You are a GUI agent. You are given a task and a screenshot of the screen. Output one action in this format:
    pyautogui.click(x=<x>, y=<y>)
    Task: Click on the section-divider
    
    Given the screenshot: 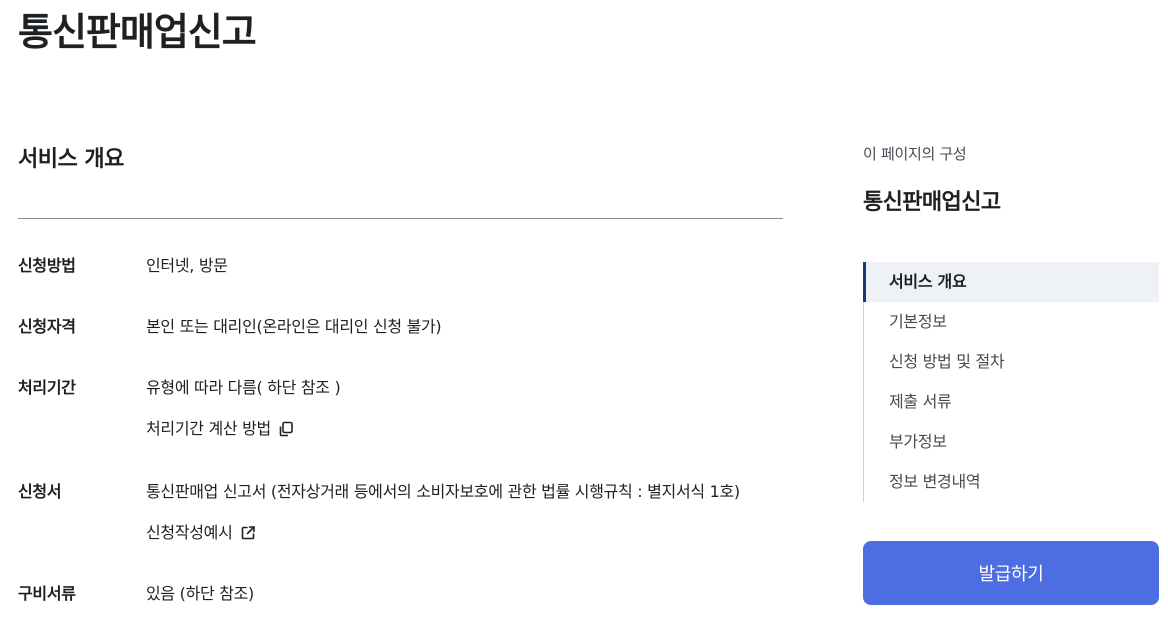 What is the action you would take?
    pyautogui.click(x=400, y=218)
    